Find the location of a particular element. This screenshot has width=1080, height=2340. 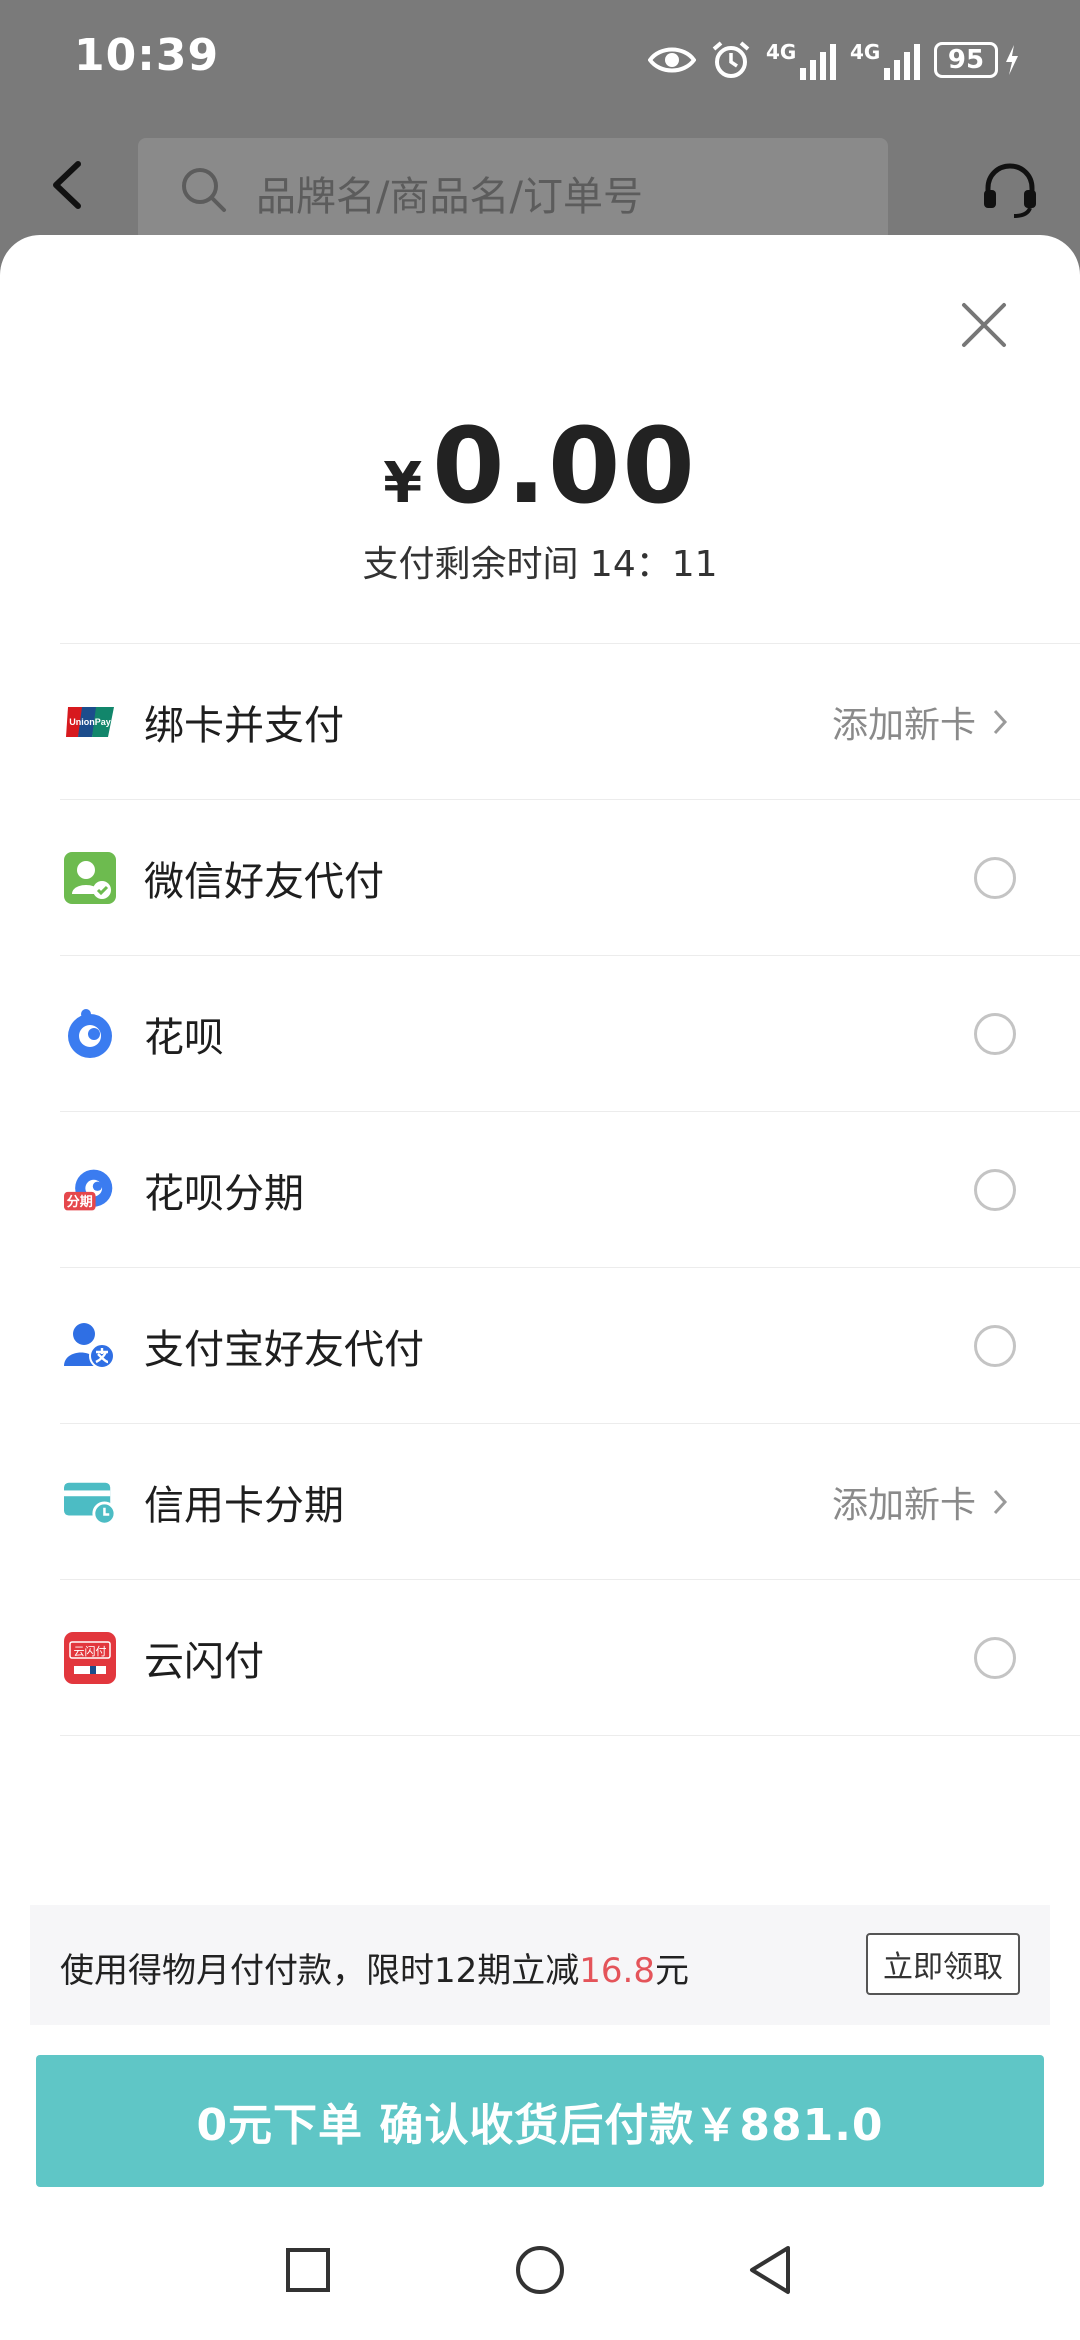

payment-method-huabei-installment: 分期 花呗分期 is located at coordinates (570, 1190).